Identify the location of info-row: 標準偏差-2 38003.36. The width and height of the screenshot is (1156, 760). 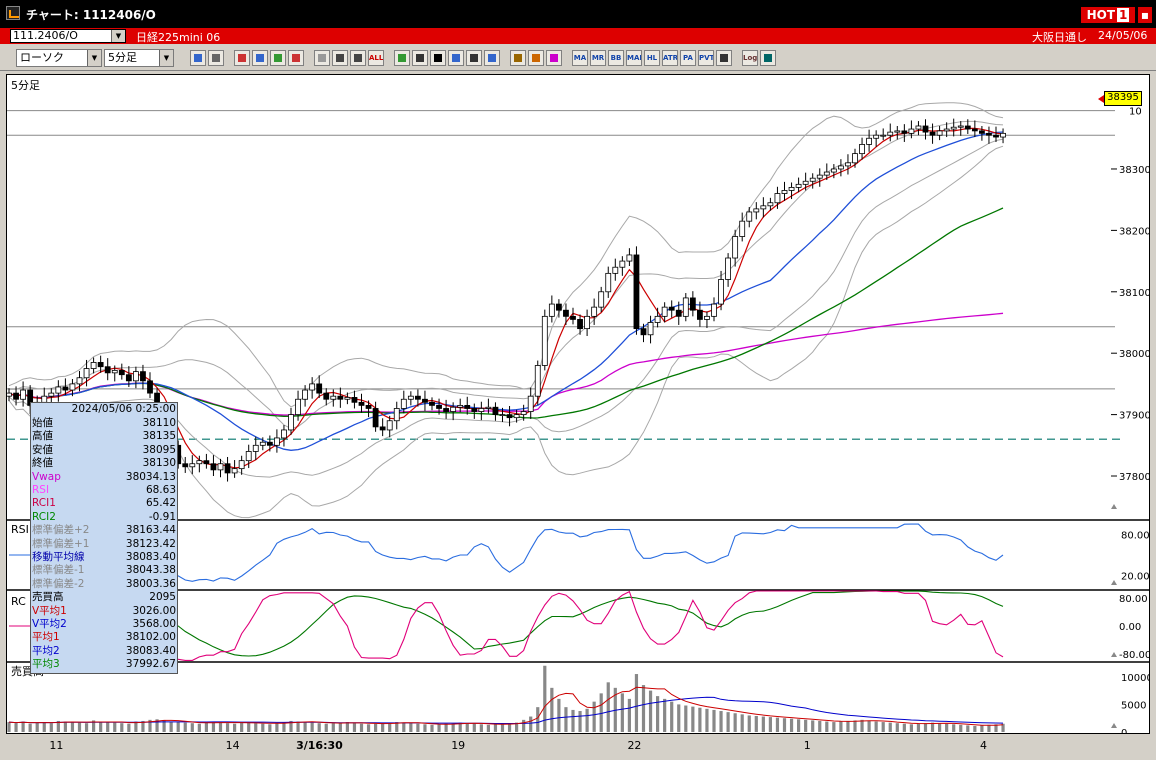
(104, 584).